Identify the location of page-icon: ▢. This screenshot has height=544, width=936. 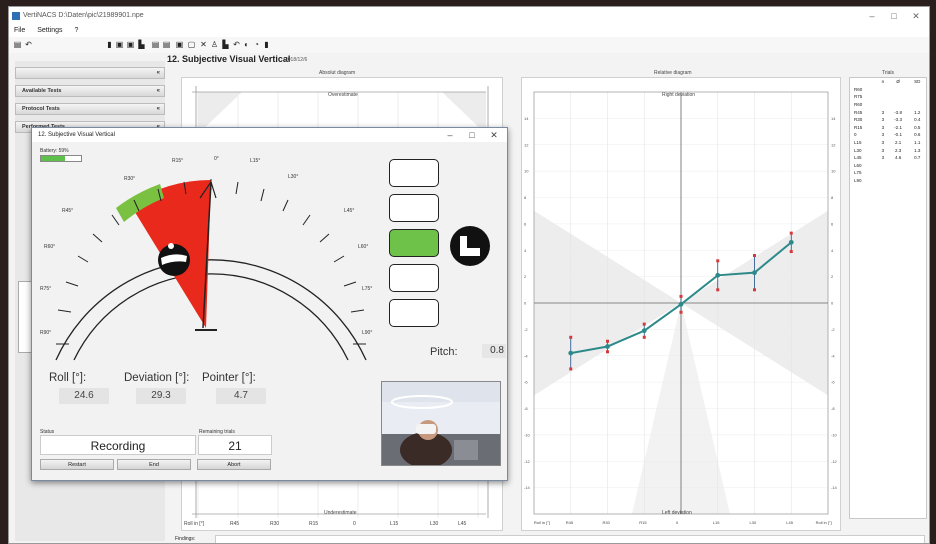
(191, 44).